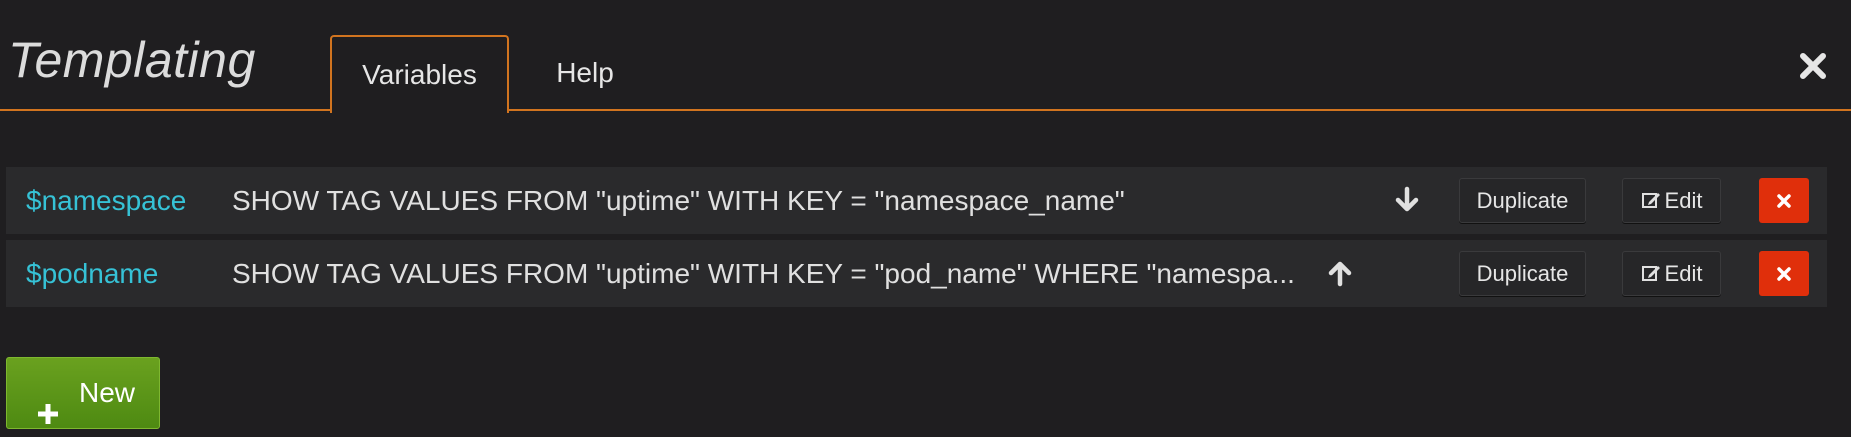 The height and width of the screenshot is (437, 1851). What do you see at coordinates (1813, 66) in the screenshot?
I see `close-icon` at bounding box center [1813, 66].